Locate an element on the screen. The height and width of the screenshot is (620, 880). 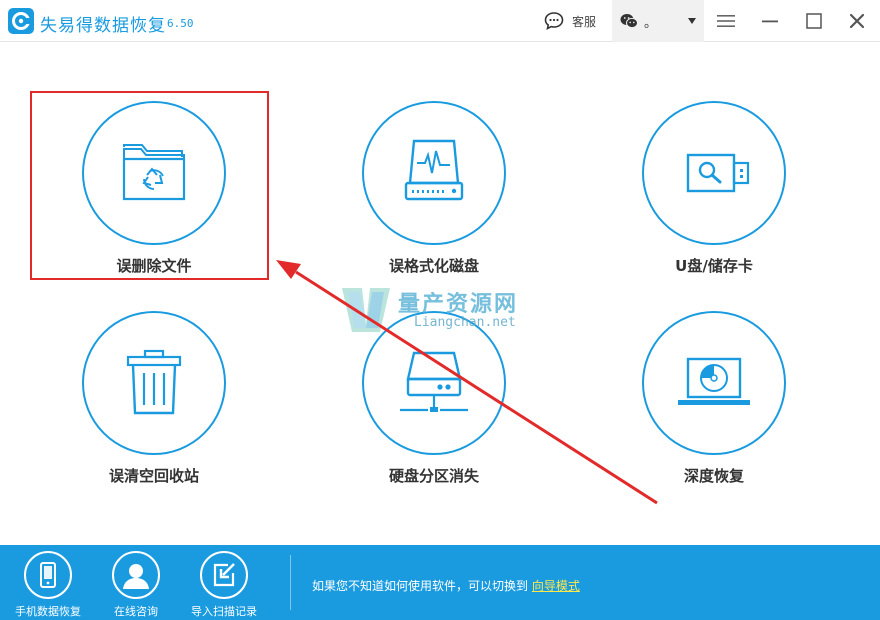
minimize-icon is located at coordinates (770, 21).